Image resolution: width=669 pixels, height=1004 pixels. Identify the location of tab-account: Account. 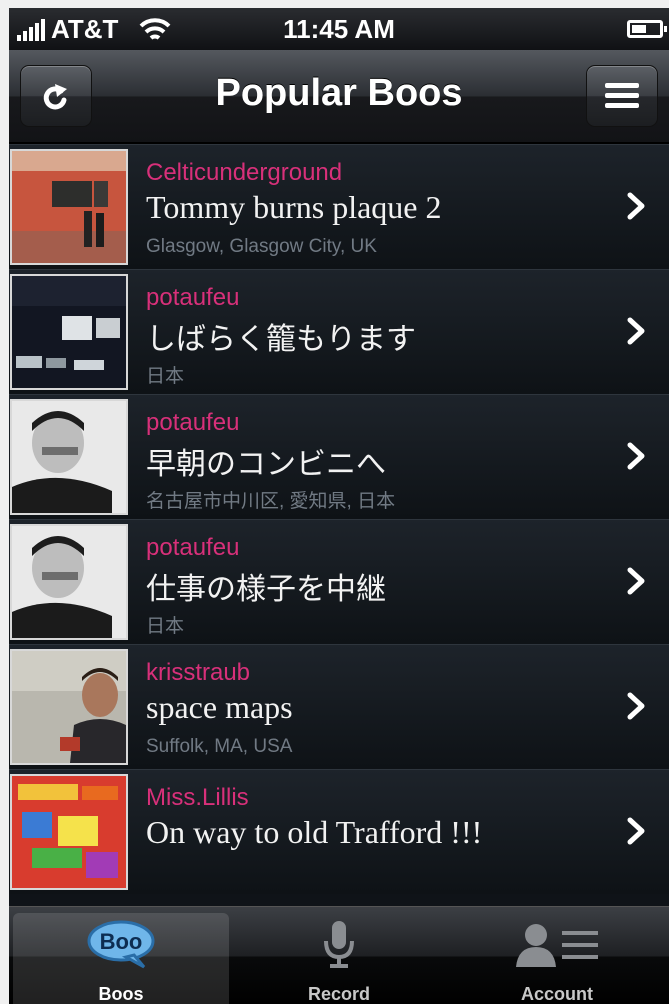
(557, 958).